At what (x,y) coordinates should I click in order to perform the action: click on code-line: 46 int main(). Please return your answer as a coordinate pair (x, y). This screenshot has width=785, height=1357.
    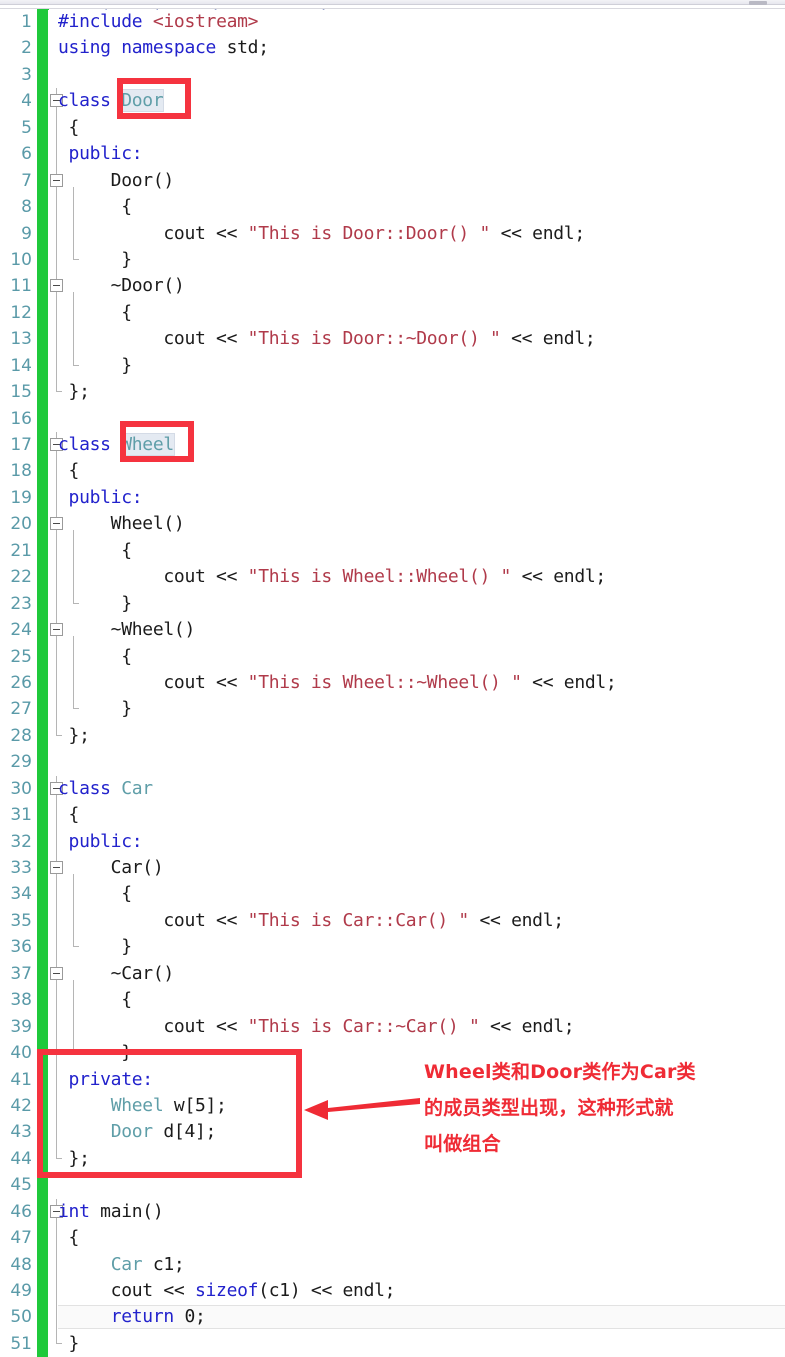
    Looking at the image, I should click on (392, 1212).